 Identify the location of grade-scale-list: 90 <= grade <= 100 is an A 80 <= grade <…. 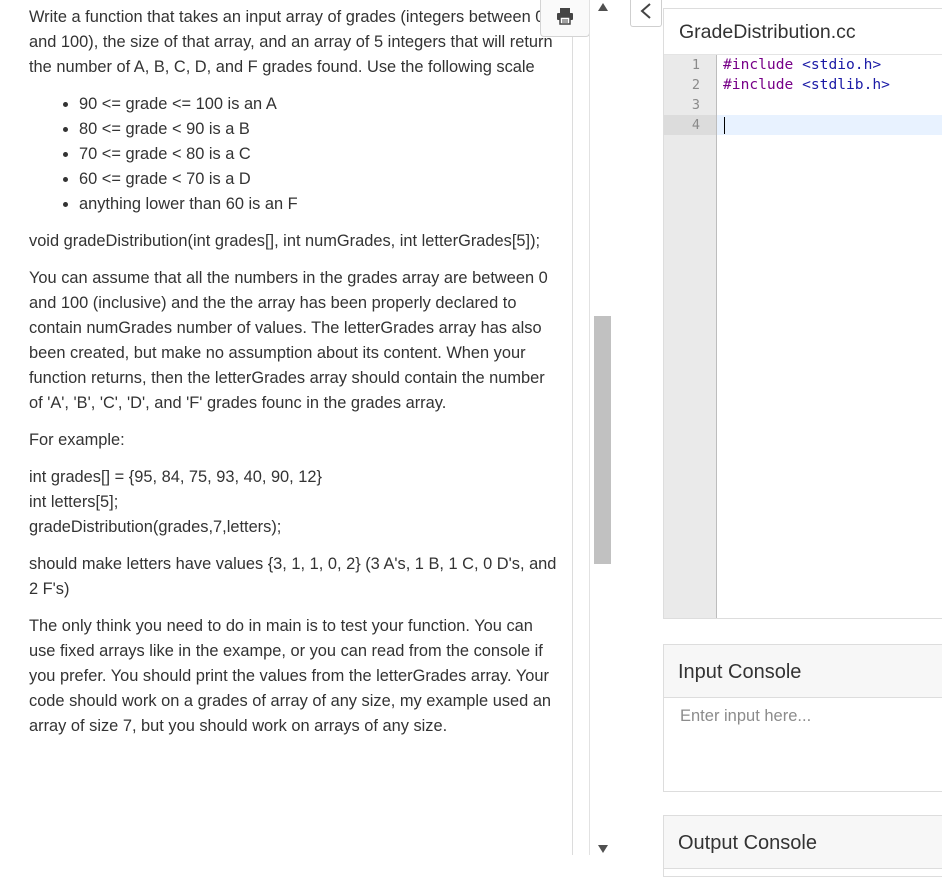
(294, 154).